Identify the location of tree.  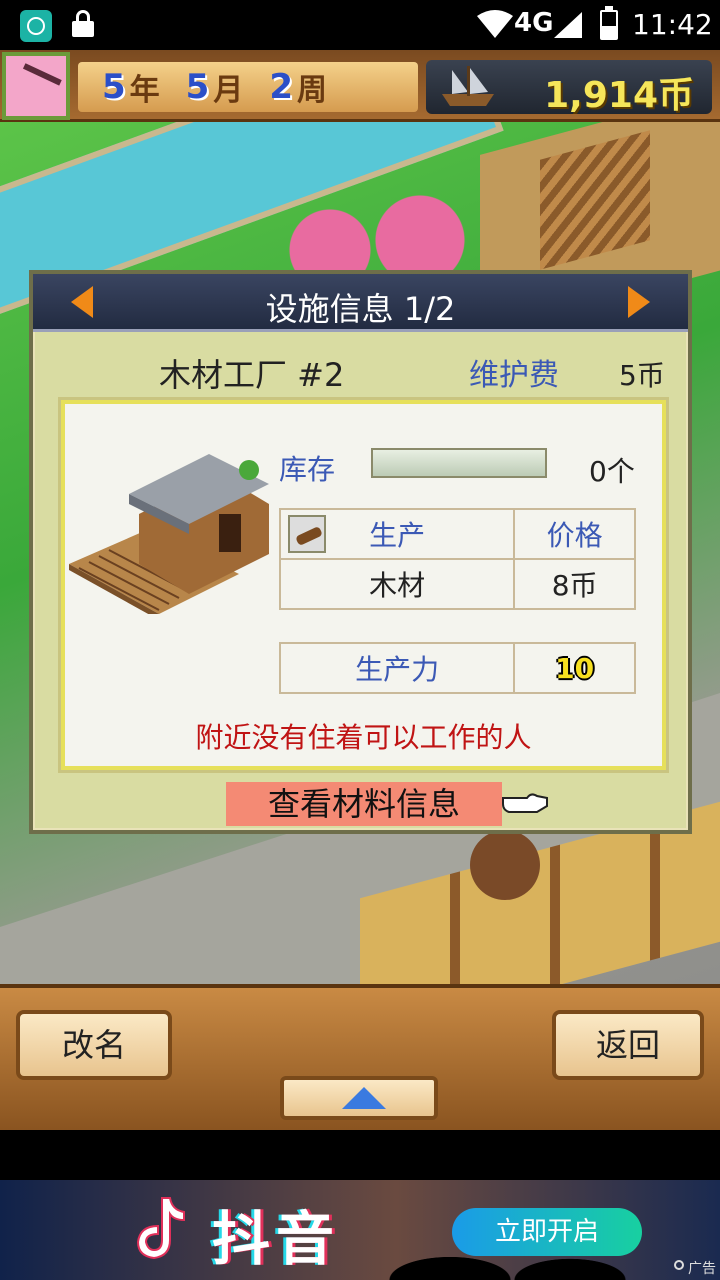
(505, 865).